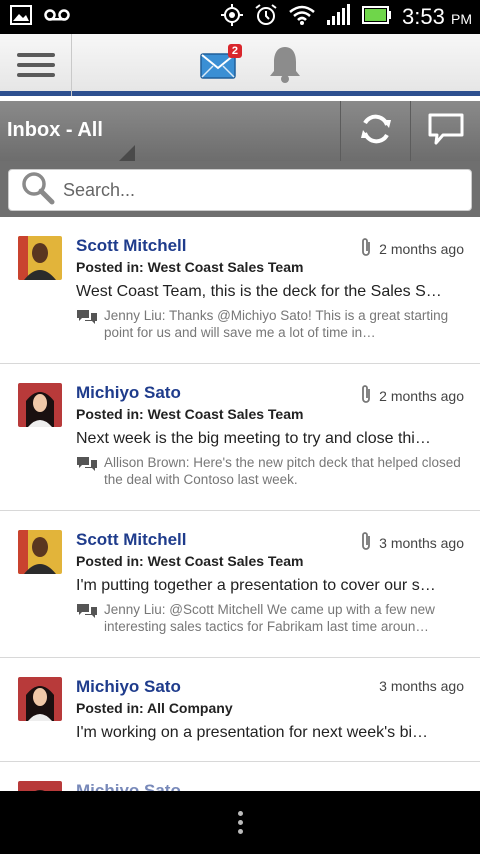 The height and width of the screenshot is (854, 480). What do you see at coordinates (55, 130) in the screenshot?
I see `inbox-filter-dropdown: Inbox - All` at bounding box center [55, 130].